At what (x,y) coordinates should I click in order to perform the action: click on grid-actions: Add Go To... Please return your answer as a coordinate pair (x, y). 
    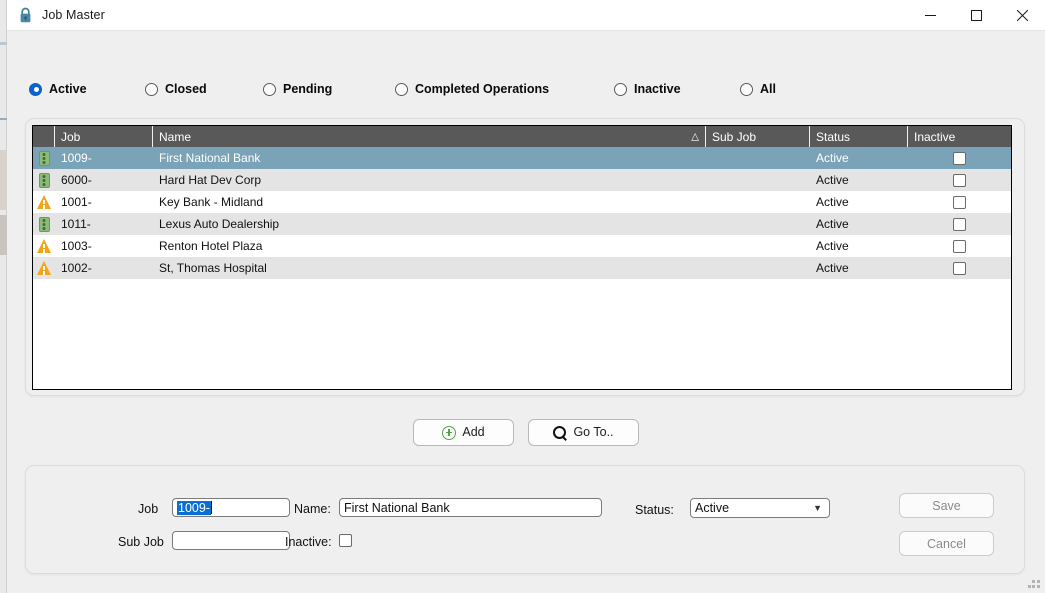
    Looking at the image, I should click on (526, 434).